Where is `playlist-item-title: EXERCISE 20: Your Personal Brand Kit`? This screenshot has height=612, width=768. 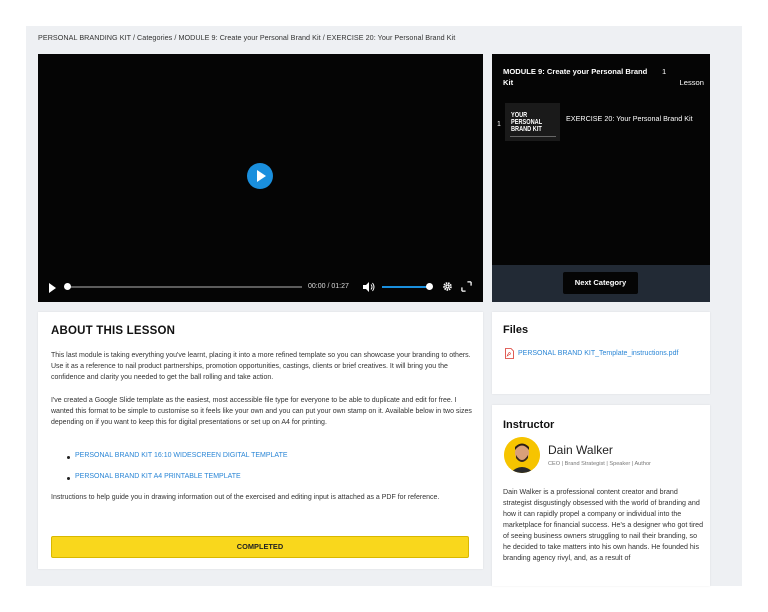
playlist-item-title: EXERCISE 20: Your Personal Brand Kit is located at coordinates (635, 119).